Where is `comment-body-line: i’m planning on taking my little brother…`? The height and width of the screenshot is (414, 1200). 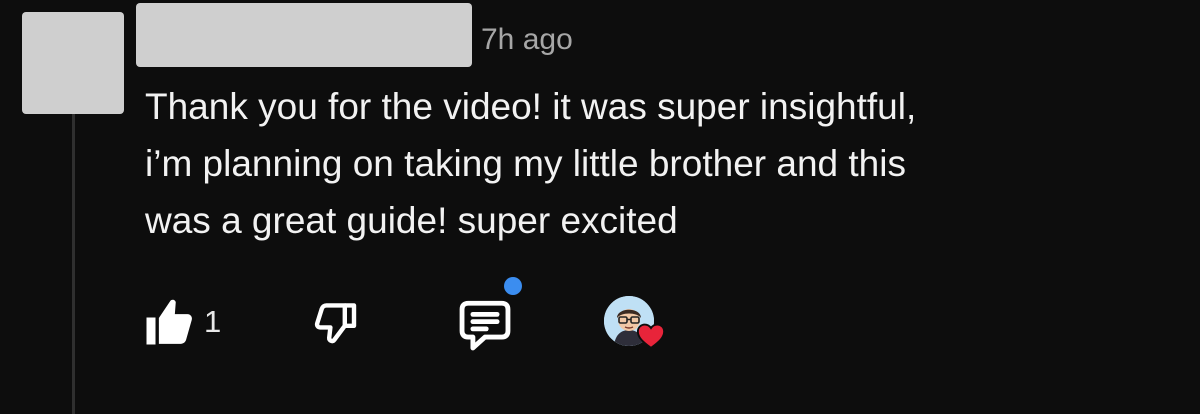
comment-body-line: i’m planning on taking my little brother… is located at coordinates (525, 163).